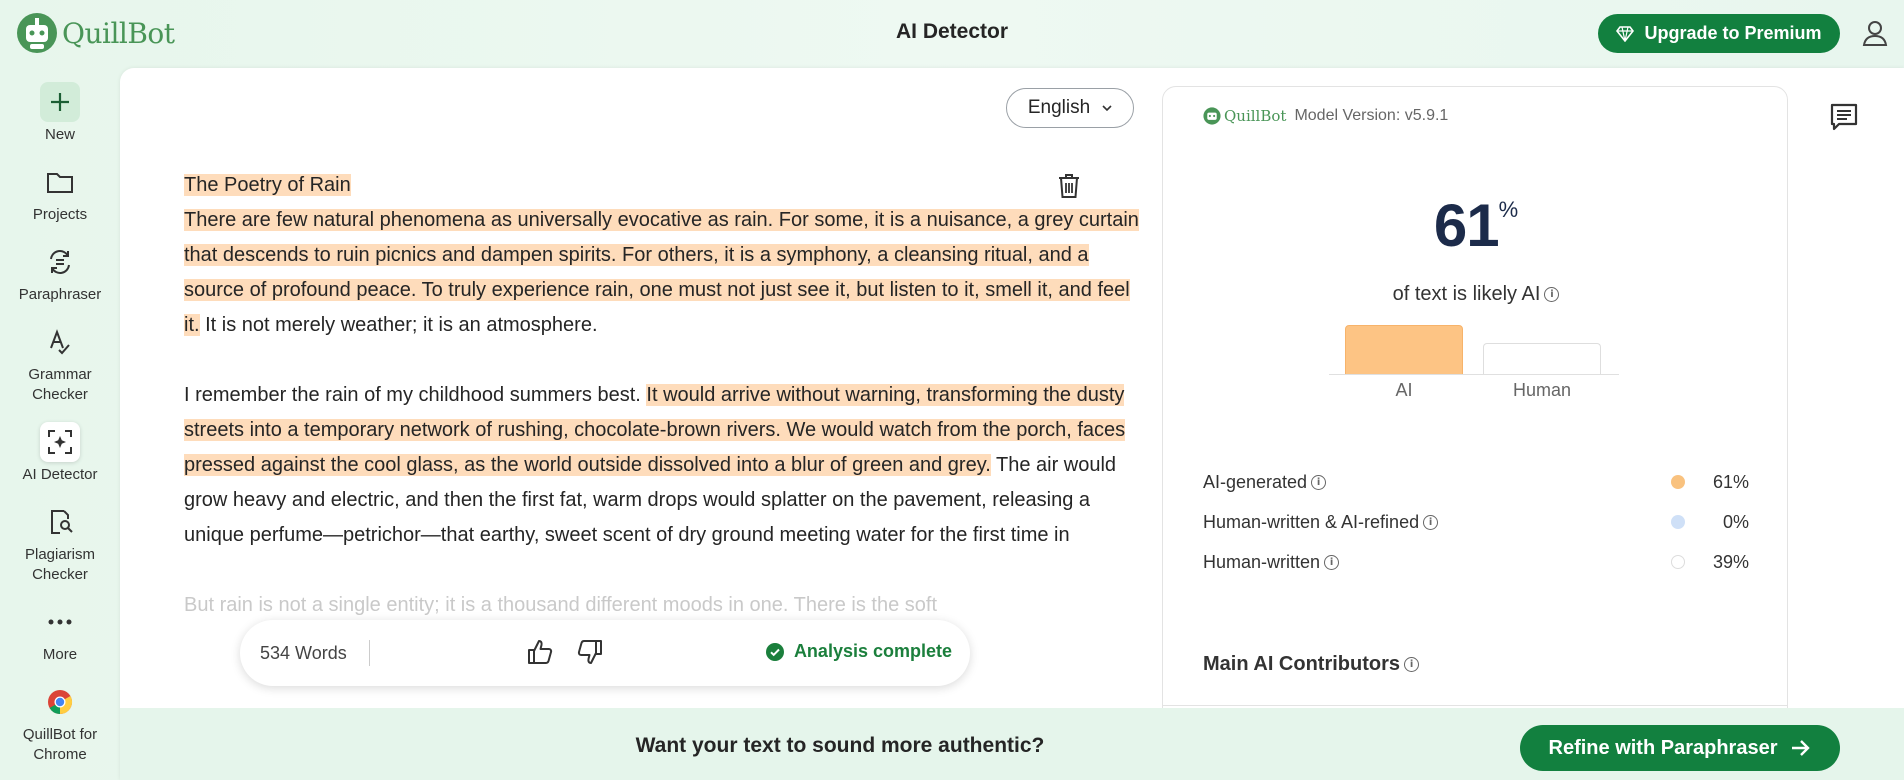 The width and height of the screenshot is (1904, 780). What do you see at coordinates (774, 651) in the screenshot?
I see `check-circle-icon` at bounding box center [774, 651].